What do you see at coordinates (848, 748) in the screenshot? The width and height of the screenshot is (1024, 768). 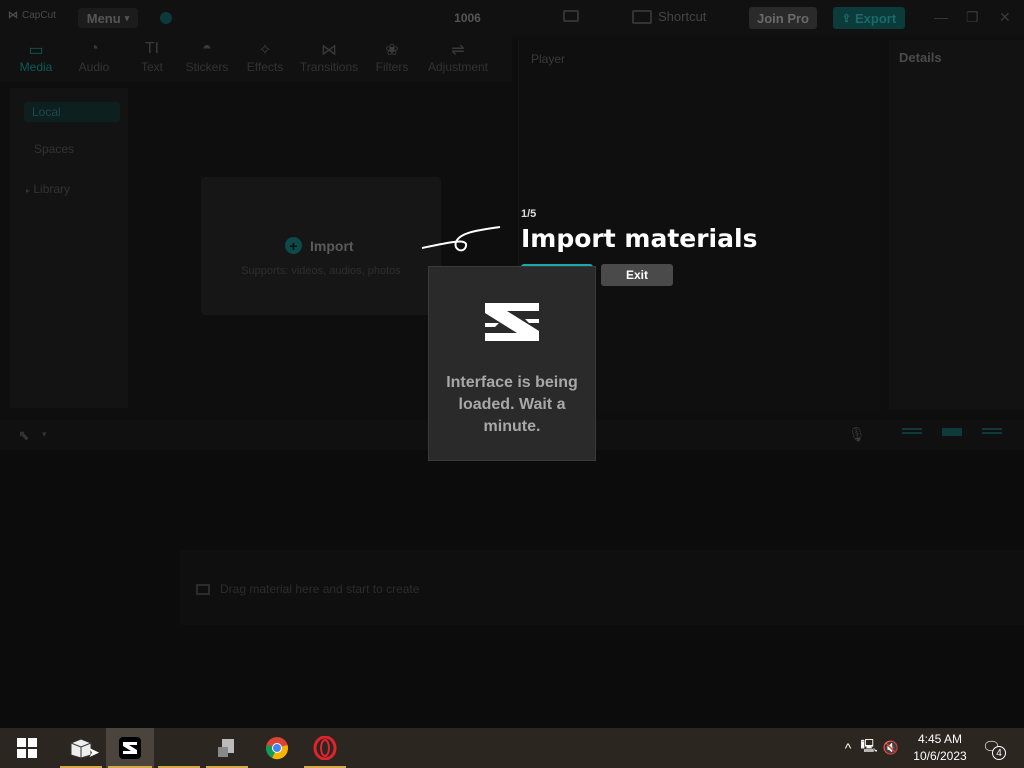 I see `chevron-up-icon: ^` at bounding box center [848, 748].